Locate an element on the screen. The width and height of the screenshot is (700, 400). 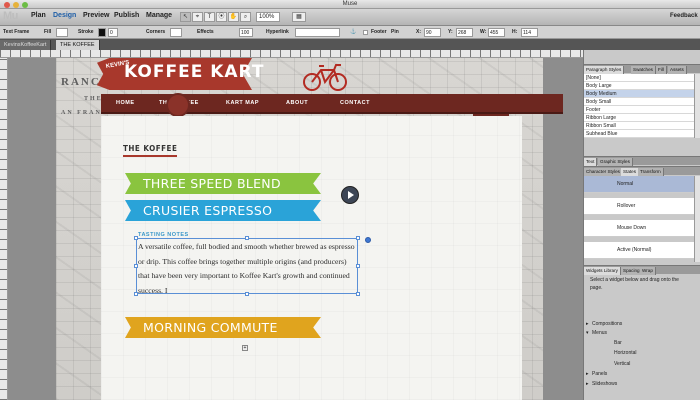
tab-assets: Assets is located at coordinates (677, 70).